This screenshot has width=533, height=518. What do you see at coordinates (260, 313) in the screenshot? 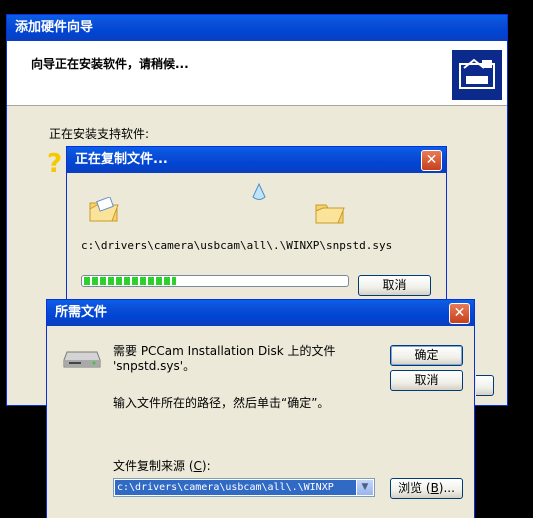
I see `needed-titlebar: 所需文件 ✕` at bounding box center [260, 313].